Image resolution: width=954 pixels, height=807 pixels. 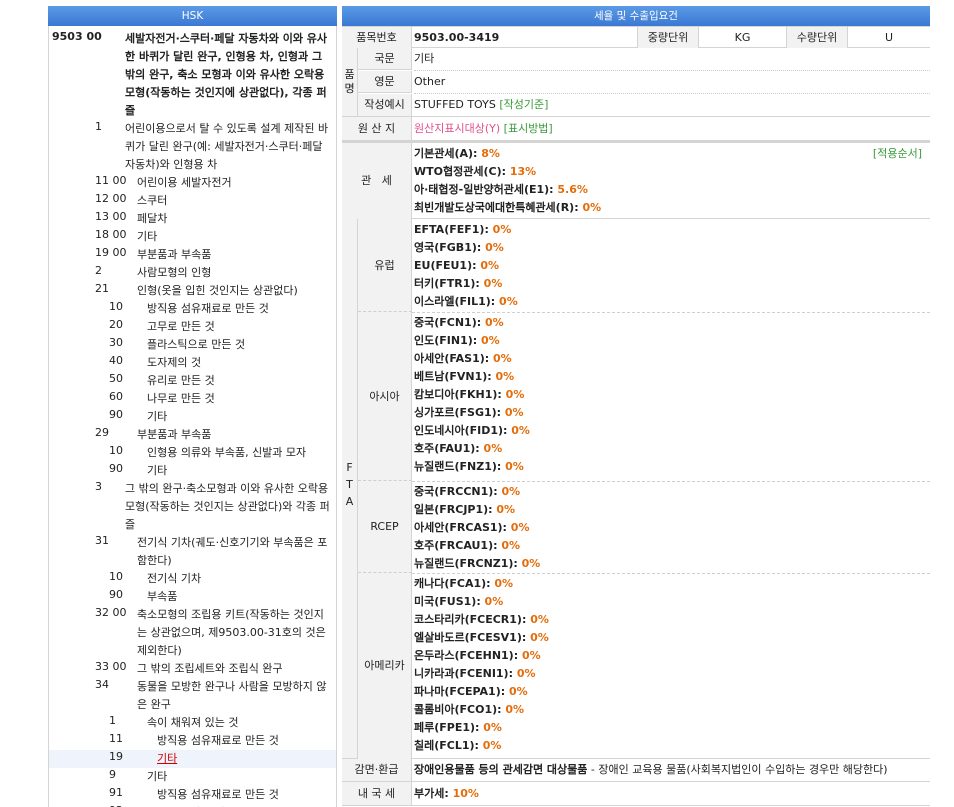 What do you see at coordinates (192, 309) in the screenshot?
I see `hsk-row: 10 방직용 섬유재료로 만든 것` at bounding box center [192, 309].